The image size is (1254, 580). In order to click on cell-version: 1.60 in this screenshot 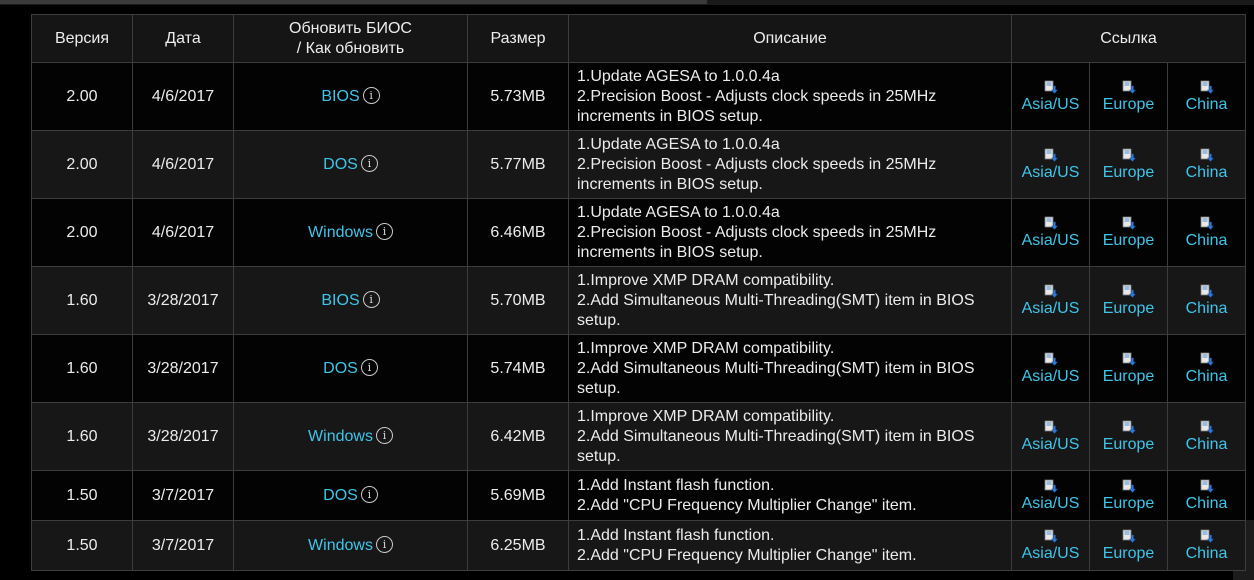, I will do `click(82, 368)`.